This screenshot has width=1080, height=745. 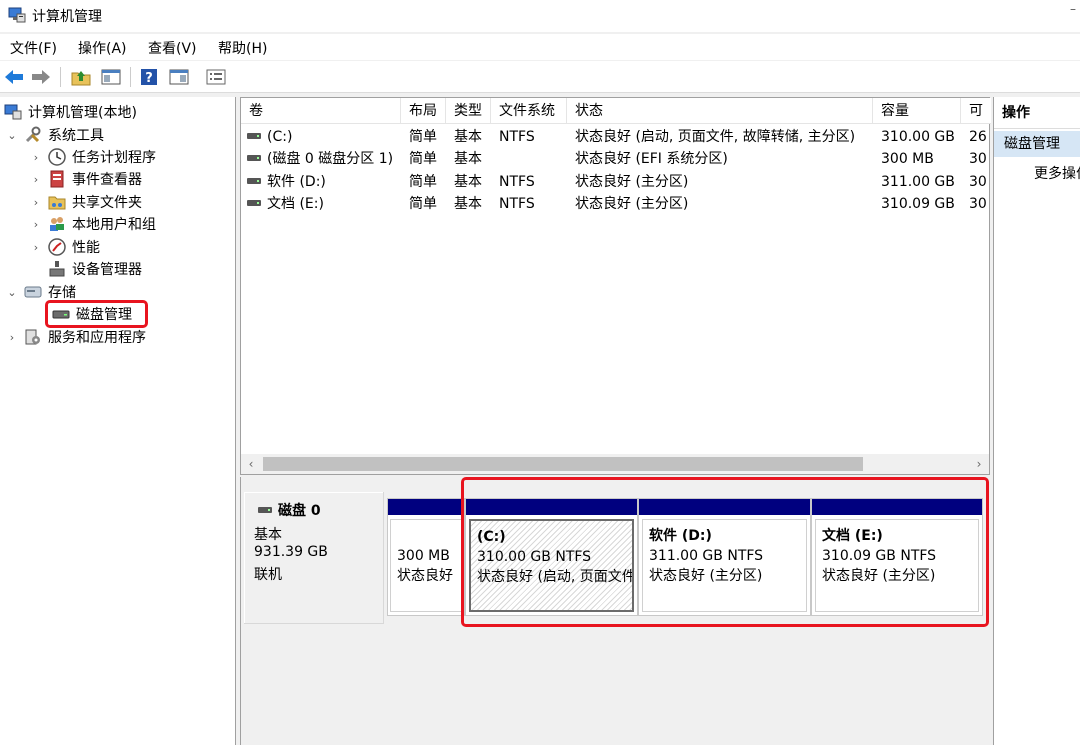 I want to click on tree-item-device-manager: 设备管理器, so click(x=95, y=269).